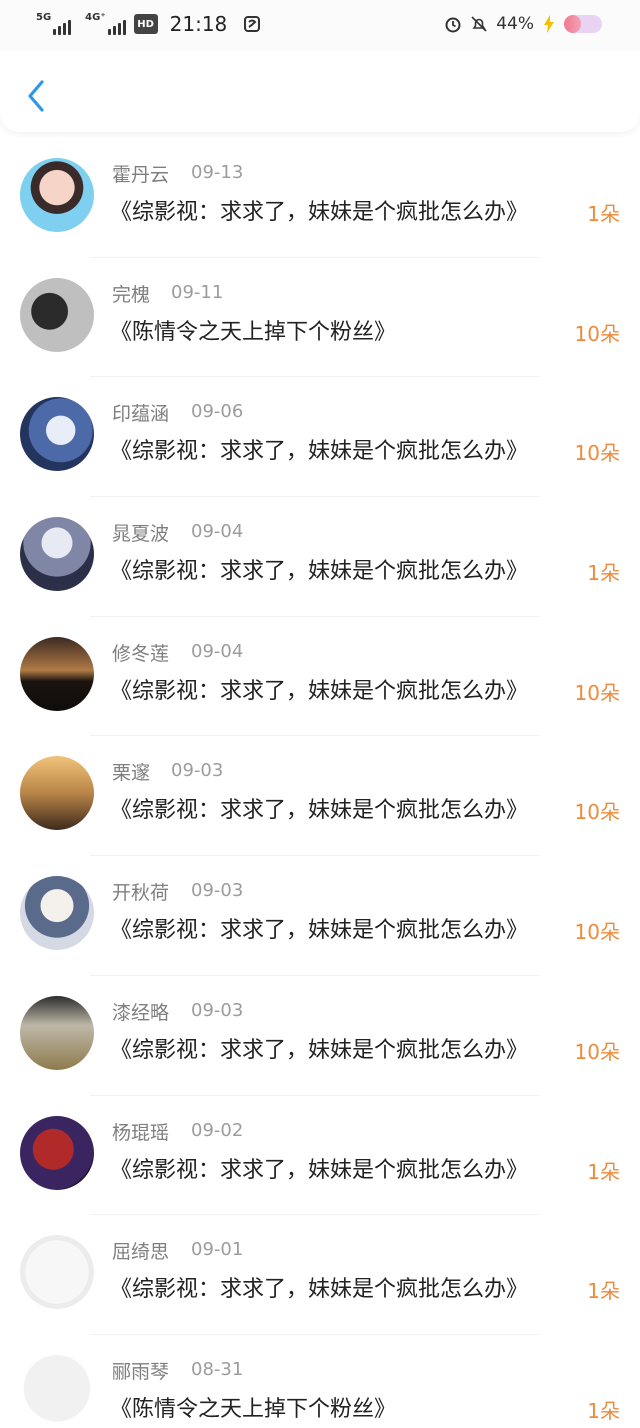  What do you see at coordinates (141, 175) in the screenshot?
I see `user-name: 霍丹云` at bounding box center [141, 175].